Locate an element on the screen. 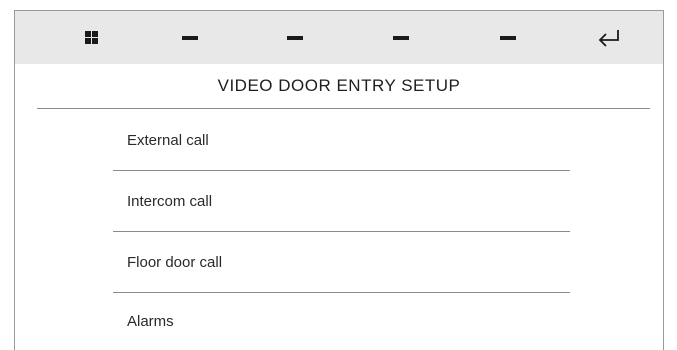 The image size is (677, 350). title-divider is located at coordinates (343, 108).